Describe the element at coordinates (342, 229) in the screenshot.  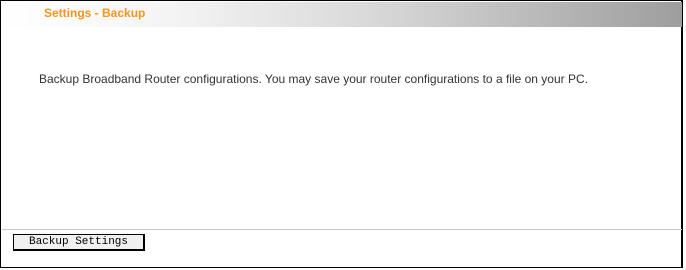
I see `divider` at that location.